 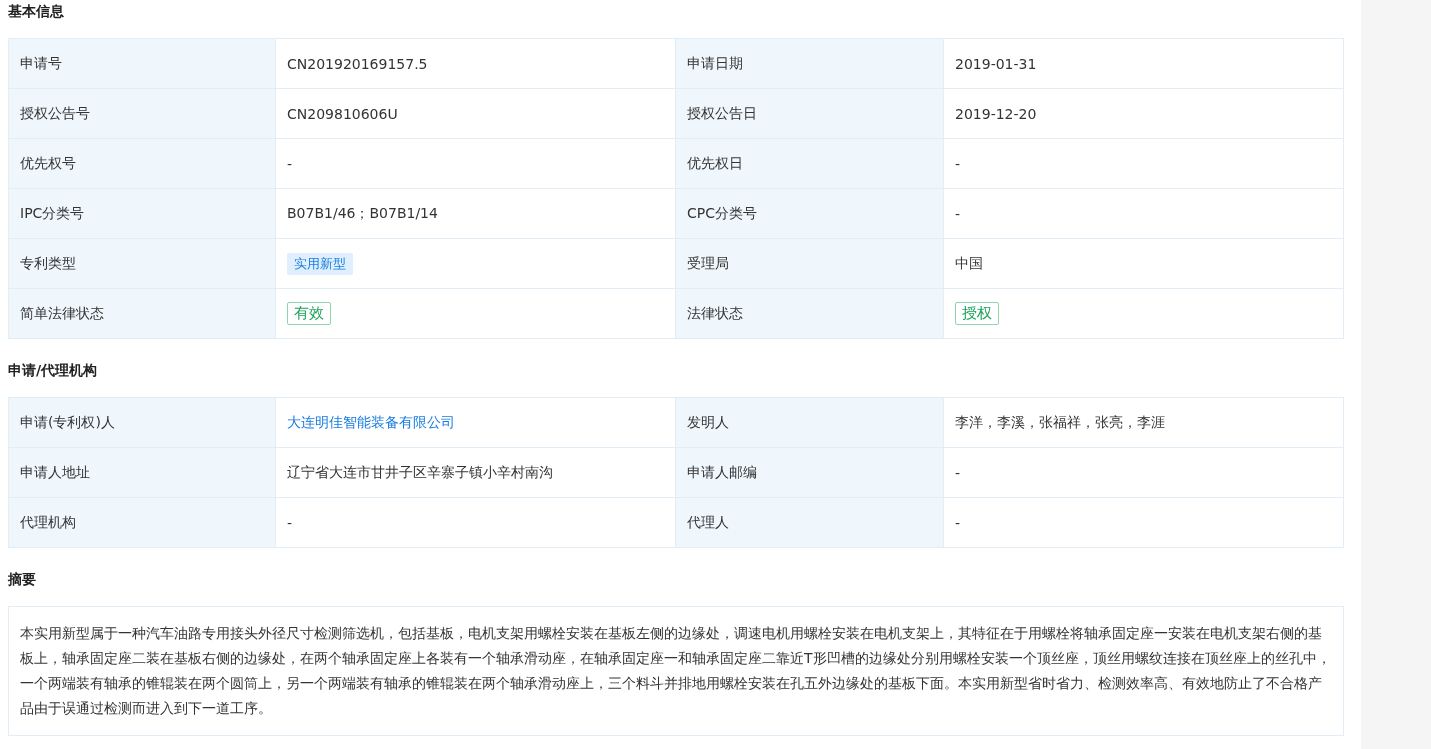 What do you see at coordinates (142, 164) in the screenshot?
I see `label-cell: 优先权号` at bounding box center [142, 164].